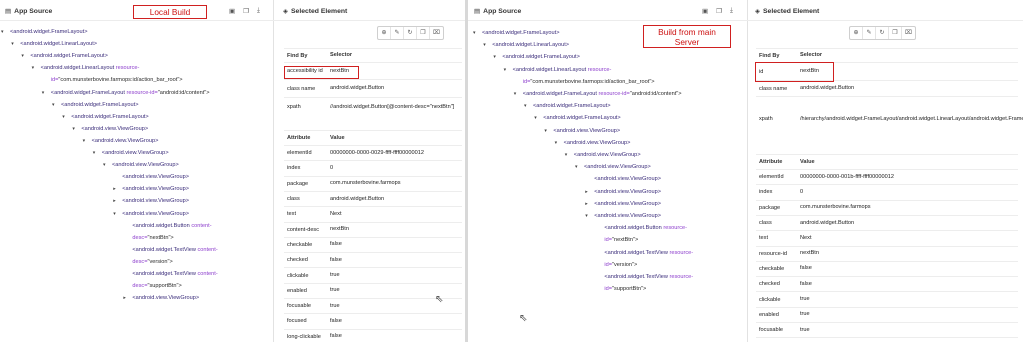  I want to click on refresh-icon: ↻, so click(410, 33).